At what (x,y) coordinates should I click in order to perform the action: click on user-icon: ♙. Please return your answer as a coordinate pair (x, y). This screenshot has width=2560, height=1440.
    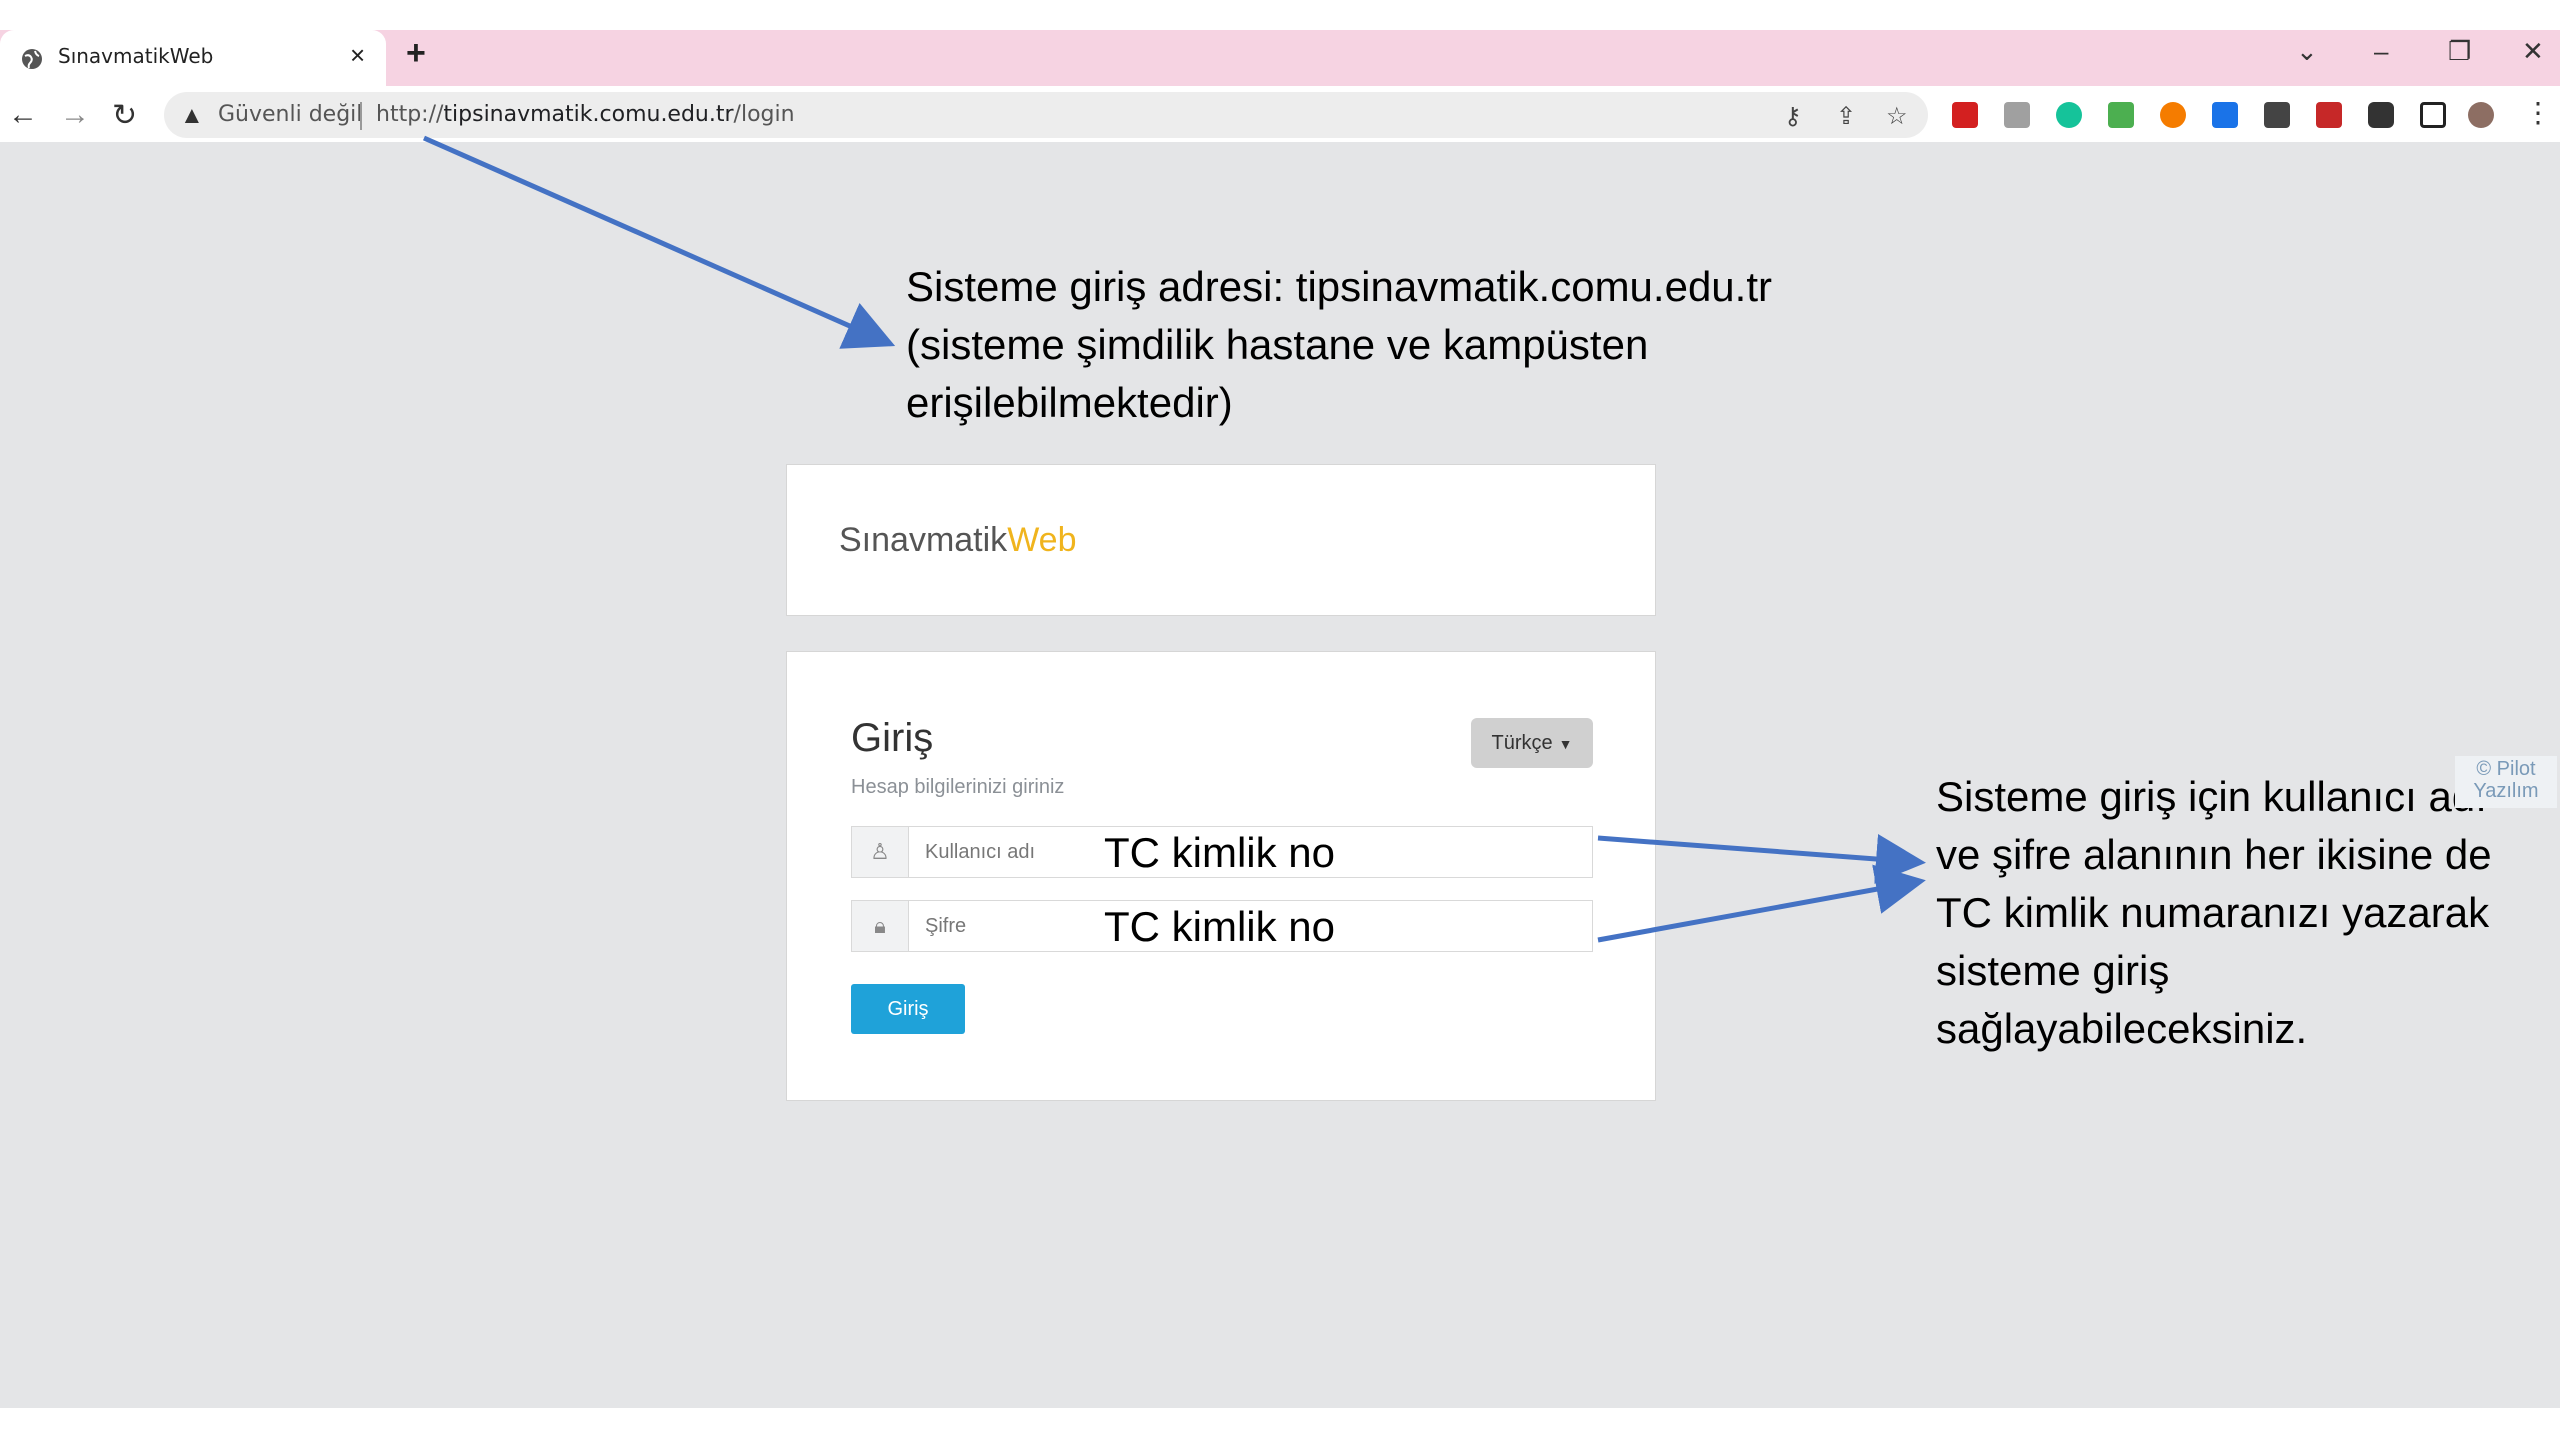
    Looking at the image, I should click on (880, 852).